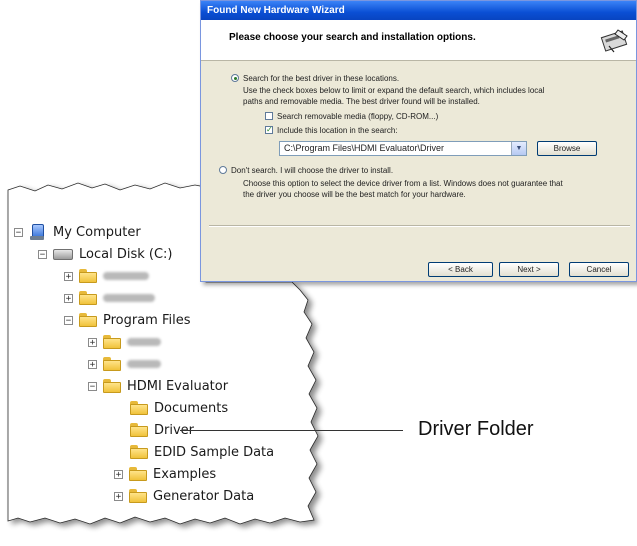 Image resolution: width=637 pixels, height=546 pixels. Describe the element at coordinates (599, 269) in the screenshot. I see `cancel-button: Cancel` at that location.